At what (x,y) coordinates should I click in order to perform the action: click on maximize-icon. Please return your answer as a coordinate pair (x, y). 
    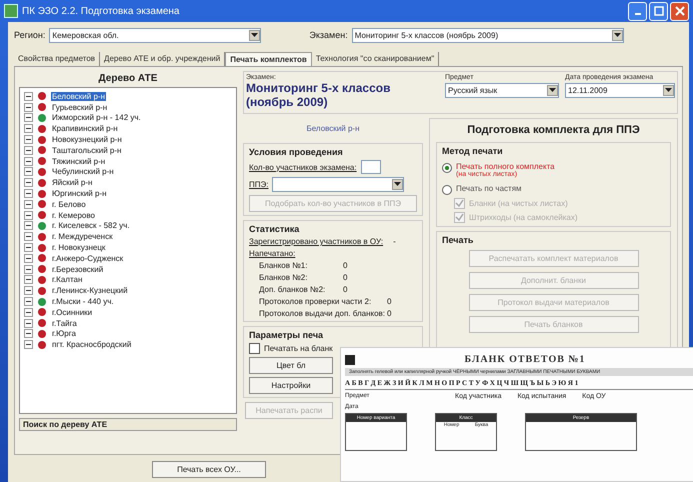
    Looking at the image, I should click on (659, 11).